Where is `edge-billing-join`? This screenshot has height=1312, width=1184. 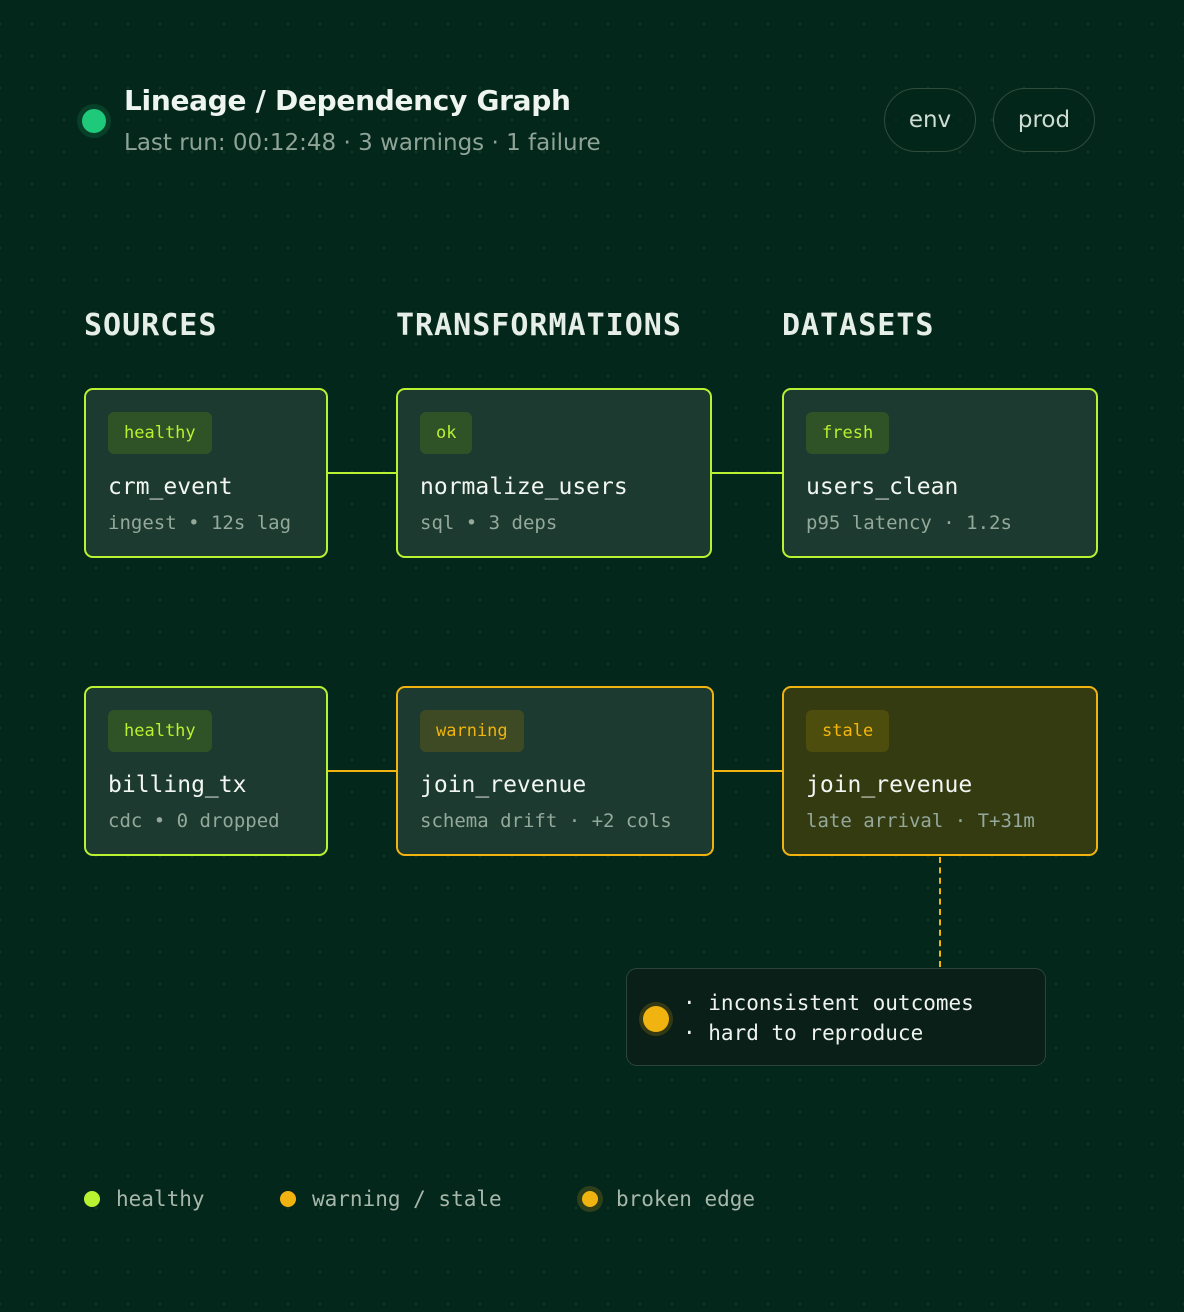
edge-billing-join is located at coordinates (362, 771).